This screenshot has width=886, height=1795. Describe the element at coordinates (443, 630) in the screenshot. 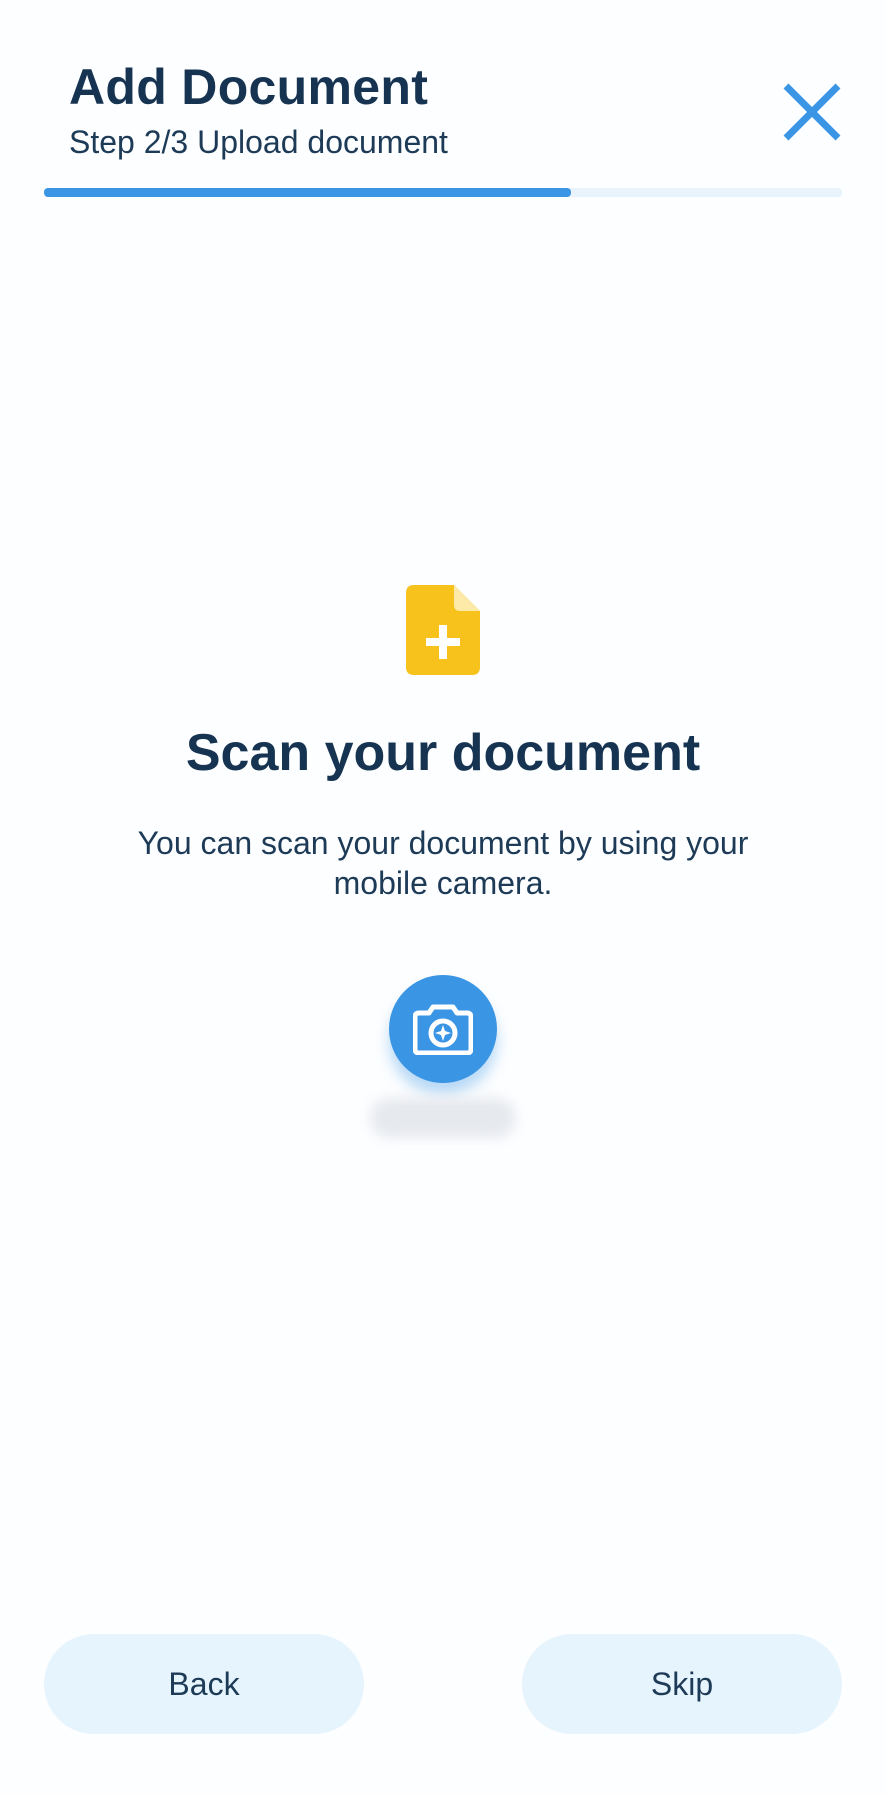

I see `document-add-icon` at that location.